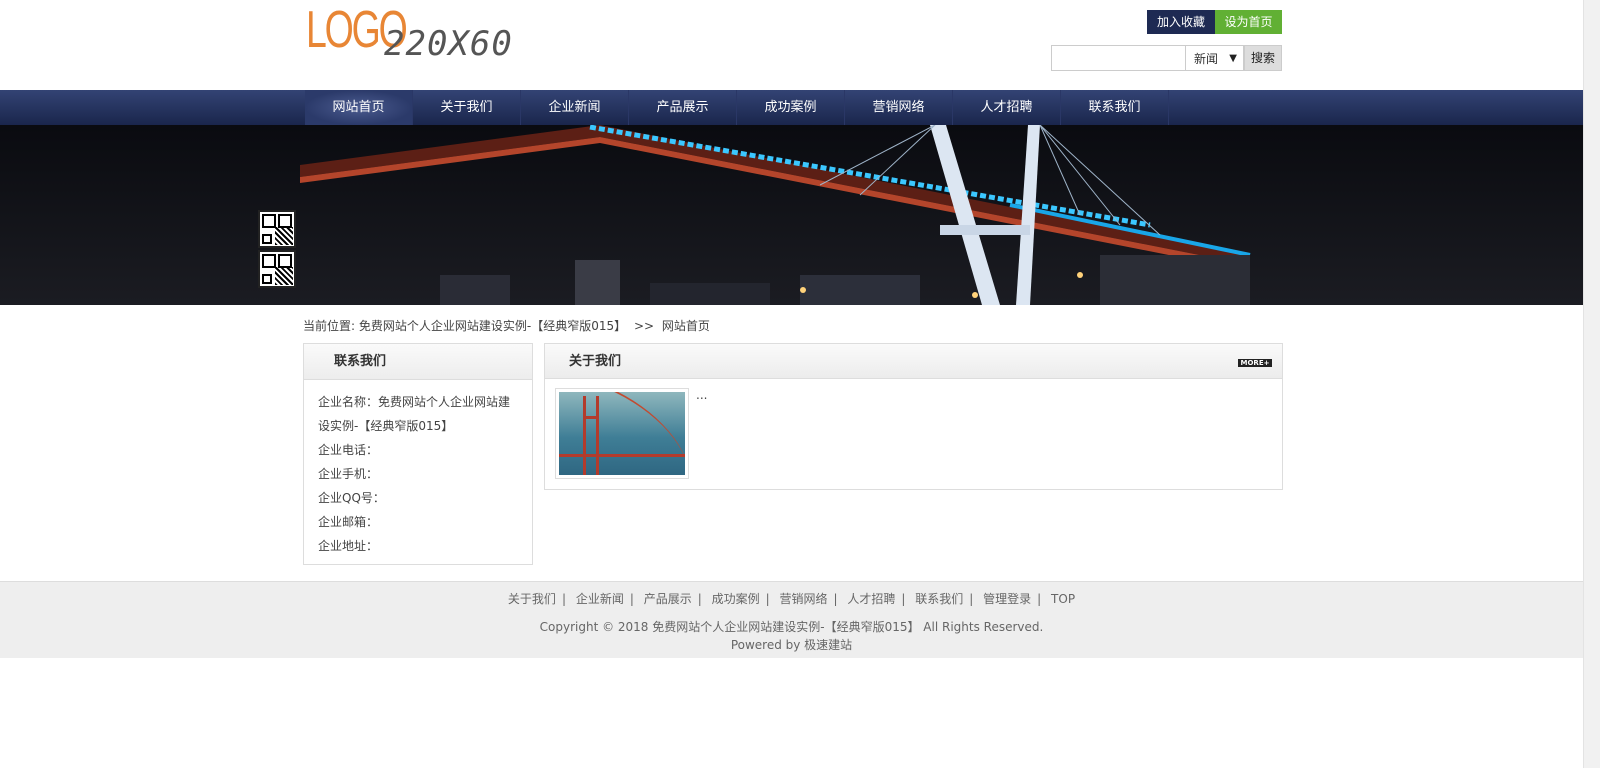 This screenshot has width=1600, height=768. I want to click on nav-list: 网站首页 关于我们 企业新闻 产品展示 成功案例 营销网络 人才招聘 联系我们, so click(737, 107).